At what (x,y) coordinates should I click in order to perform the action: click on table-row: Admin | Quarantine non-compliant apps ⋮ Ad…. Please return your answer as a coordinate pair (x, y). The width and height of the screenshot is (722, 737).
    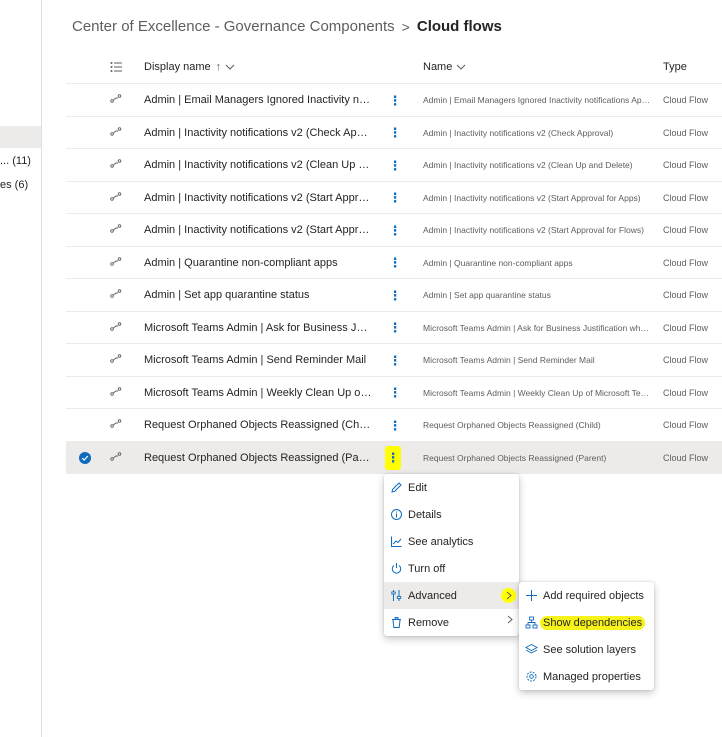
    Looking at the image, I should click on (394, 263).